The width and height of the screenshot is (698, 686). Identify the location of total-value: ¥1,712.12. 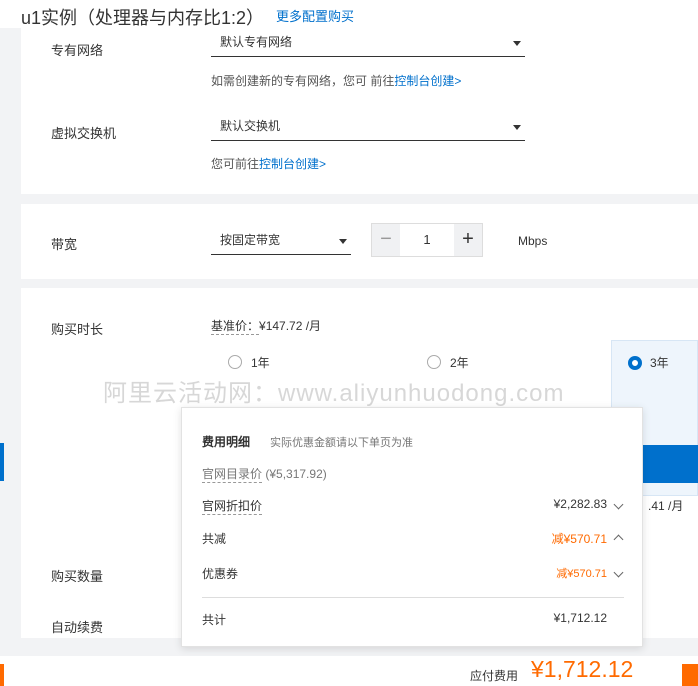
(580, 618).